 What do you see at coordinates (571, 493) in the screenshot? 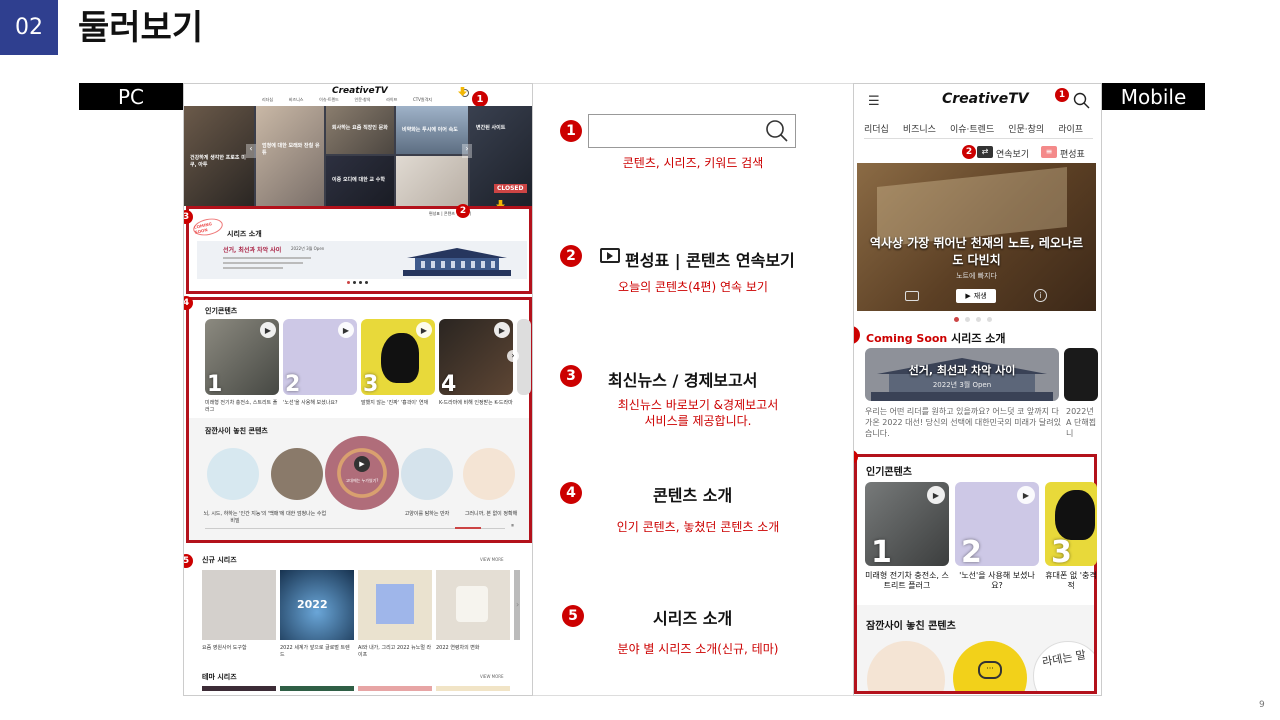
I see `feature-4-marker: 4` at bounding box center [571, 493].